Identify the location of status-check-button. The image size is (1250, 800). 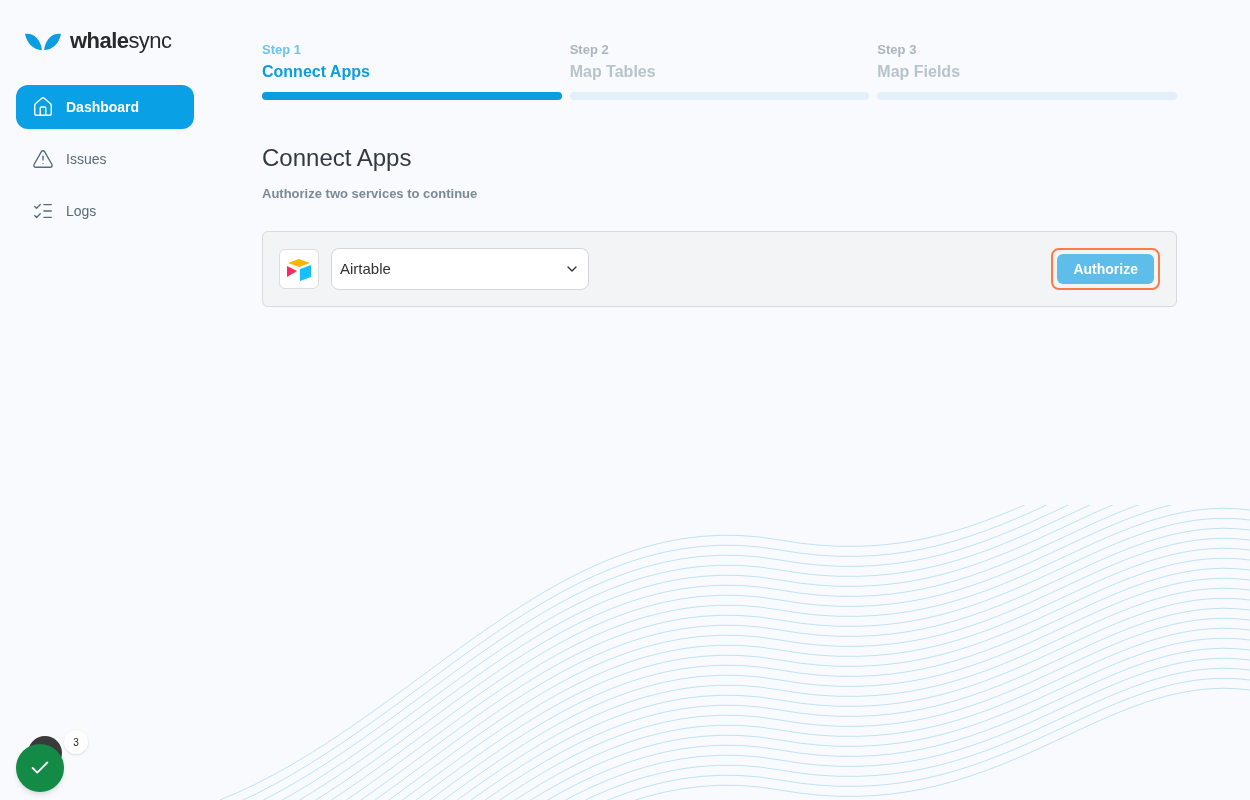
(40, 768).